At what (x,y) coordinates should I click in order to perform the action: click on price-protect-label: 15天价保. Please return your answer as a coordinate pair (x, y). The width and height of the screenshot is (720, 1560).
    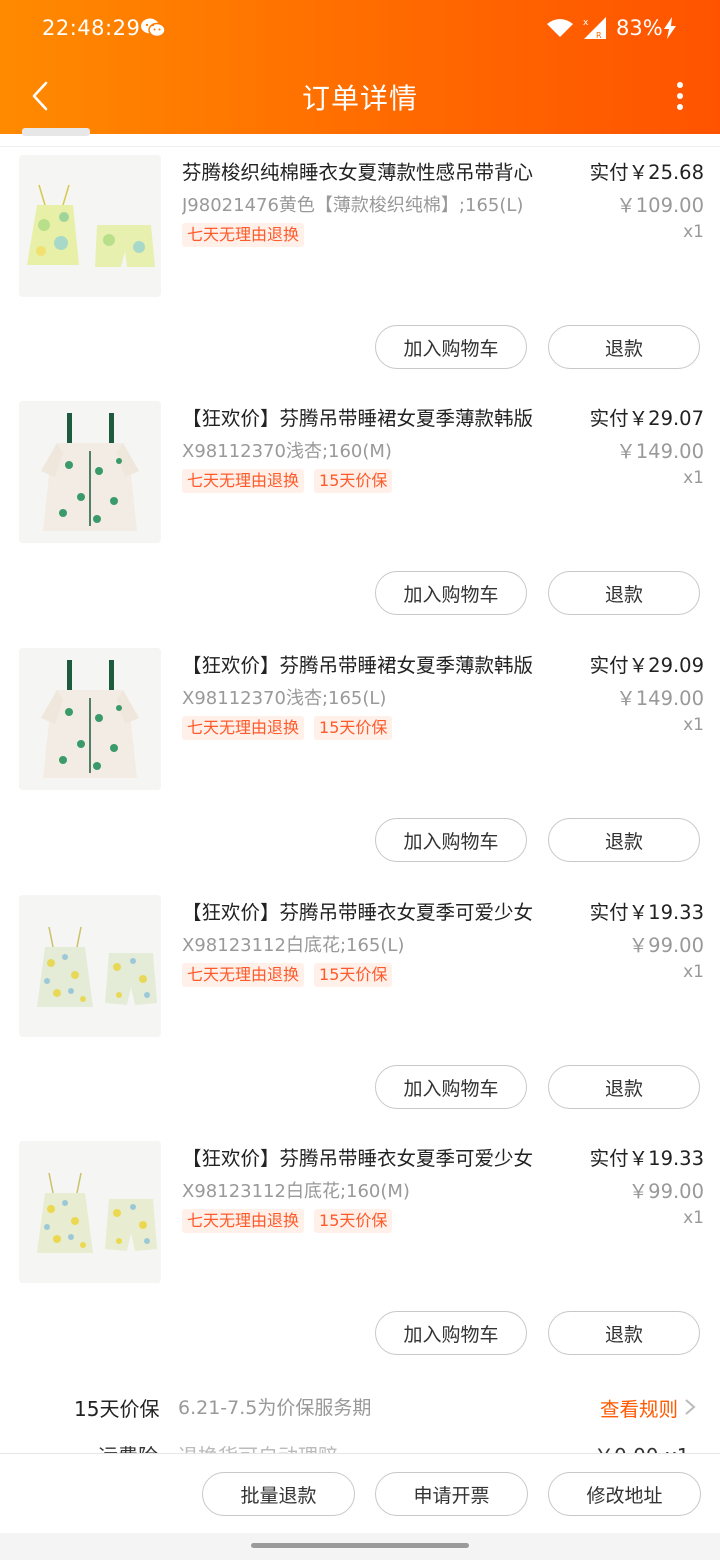
    Looking at the image, I should click on (117, 1409).